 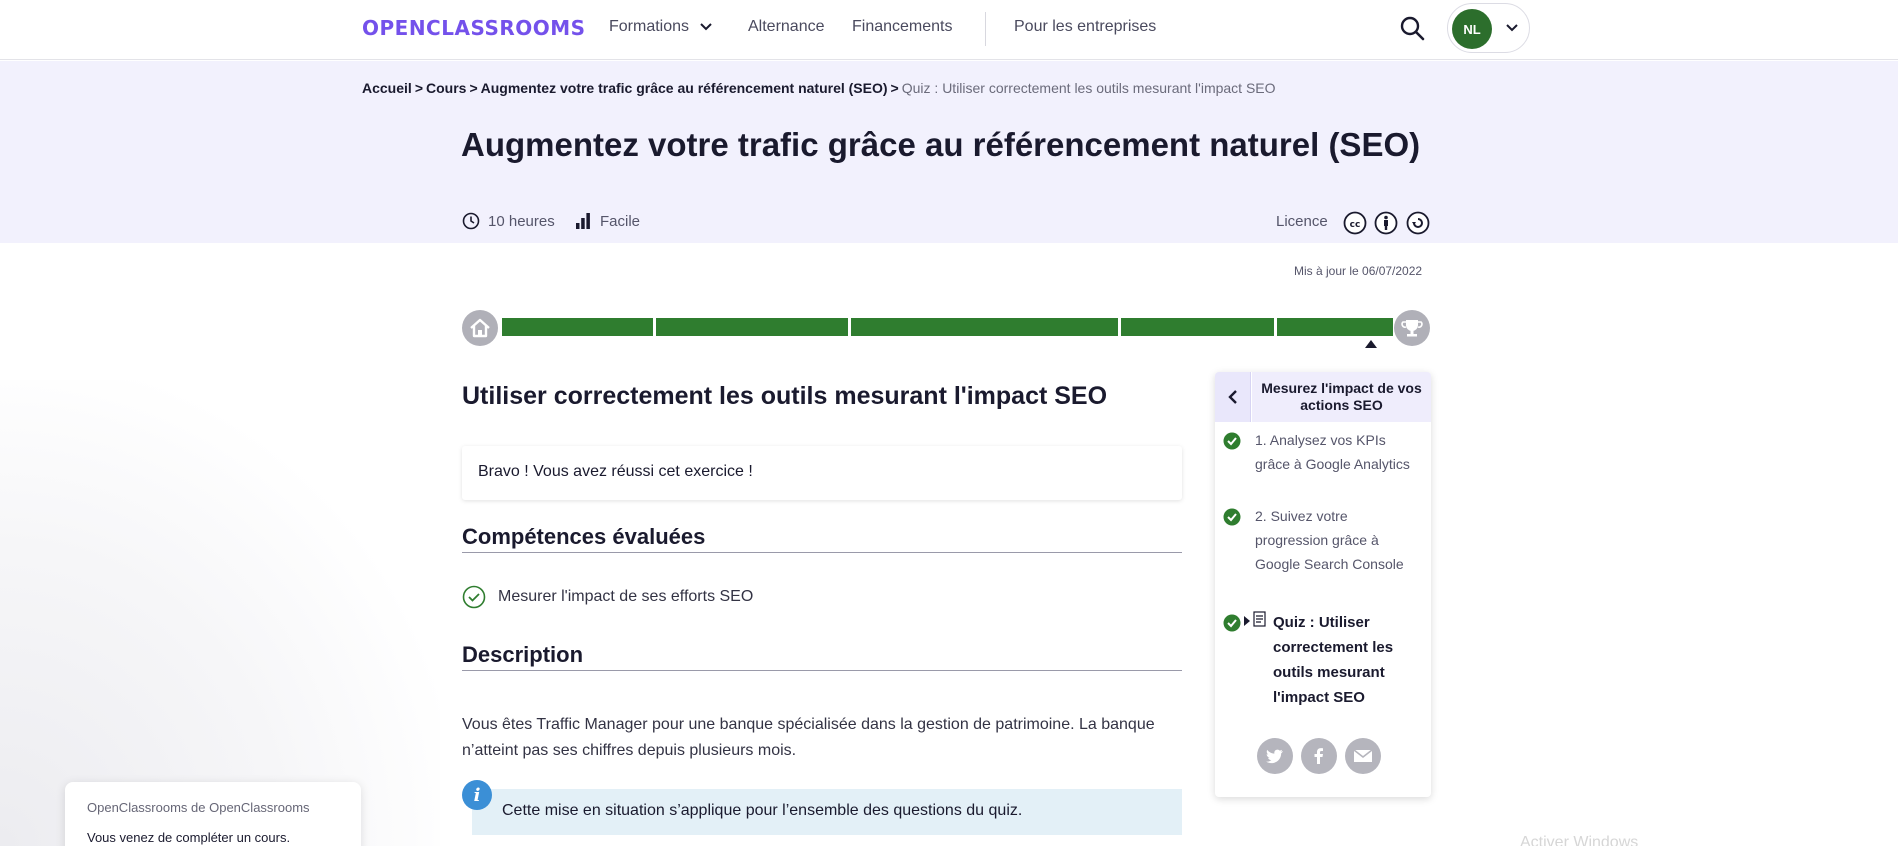 I want to click on difficulty-bars-icon, so click(x=583, y=221).